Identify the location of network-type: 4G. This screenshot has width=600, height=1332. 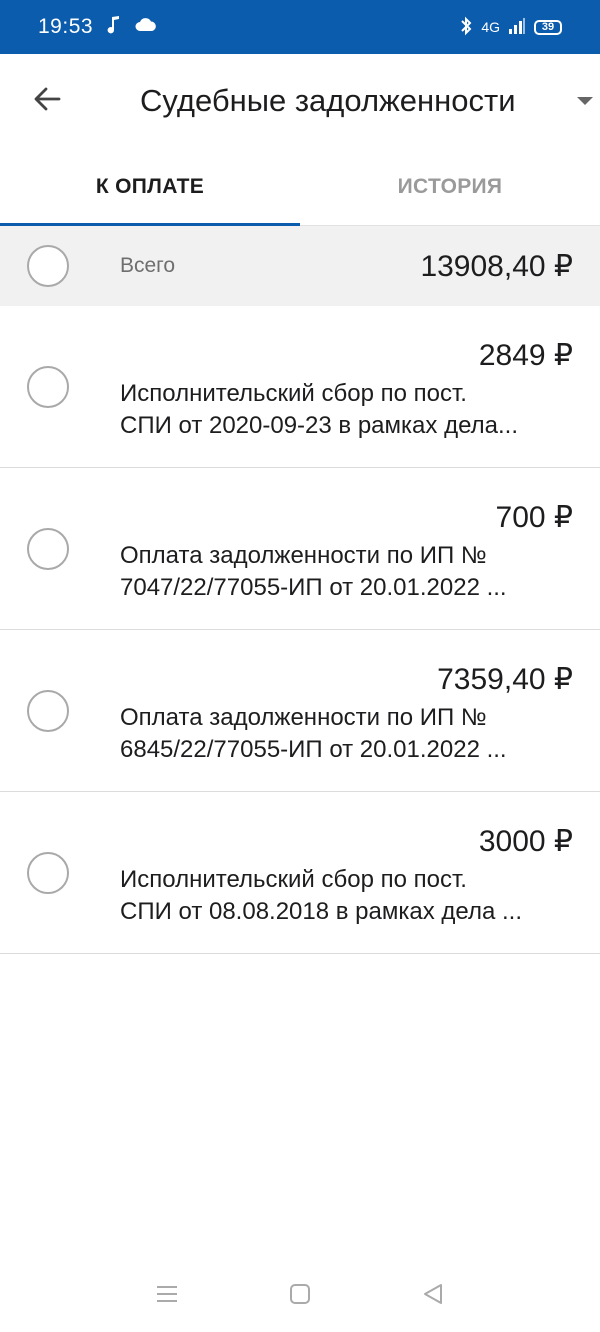
(490, 27).